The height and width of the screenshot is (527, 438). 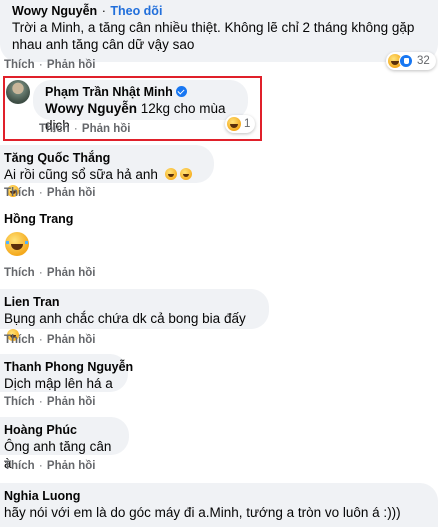 What do you see at coordinates (130, 302) in the screenshot?
I see `comment-author: Lien Tran` at bounding box center [130, 302].